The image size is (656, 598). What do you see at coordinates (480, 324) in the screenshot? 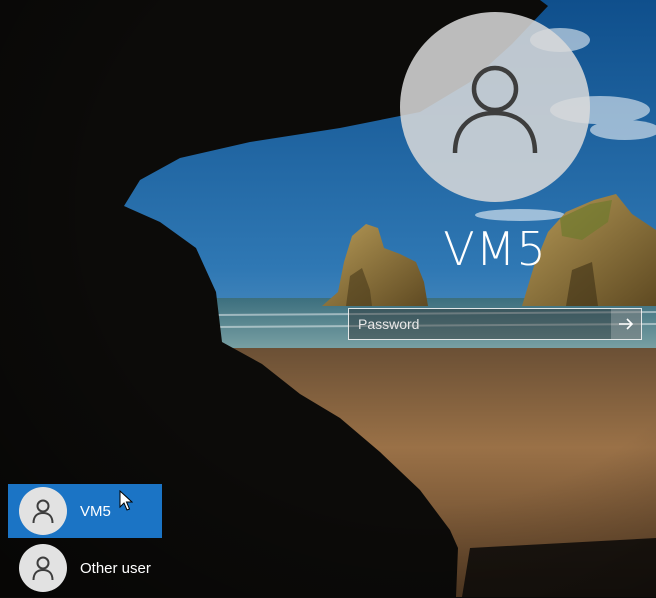
I see `password-input` at bounding box center [480, 324].